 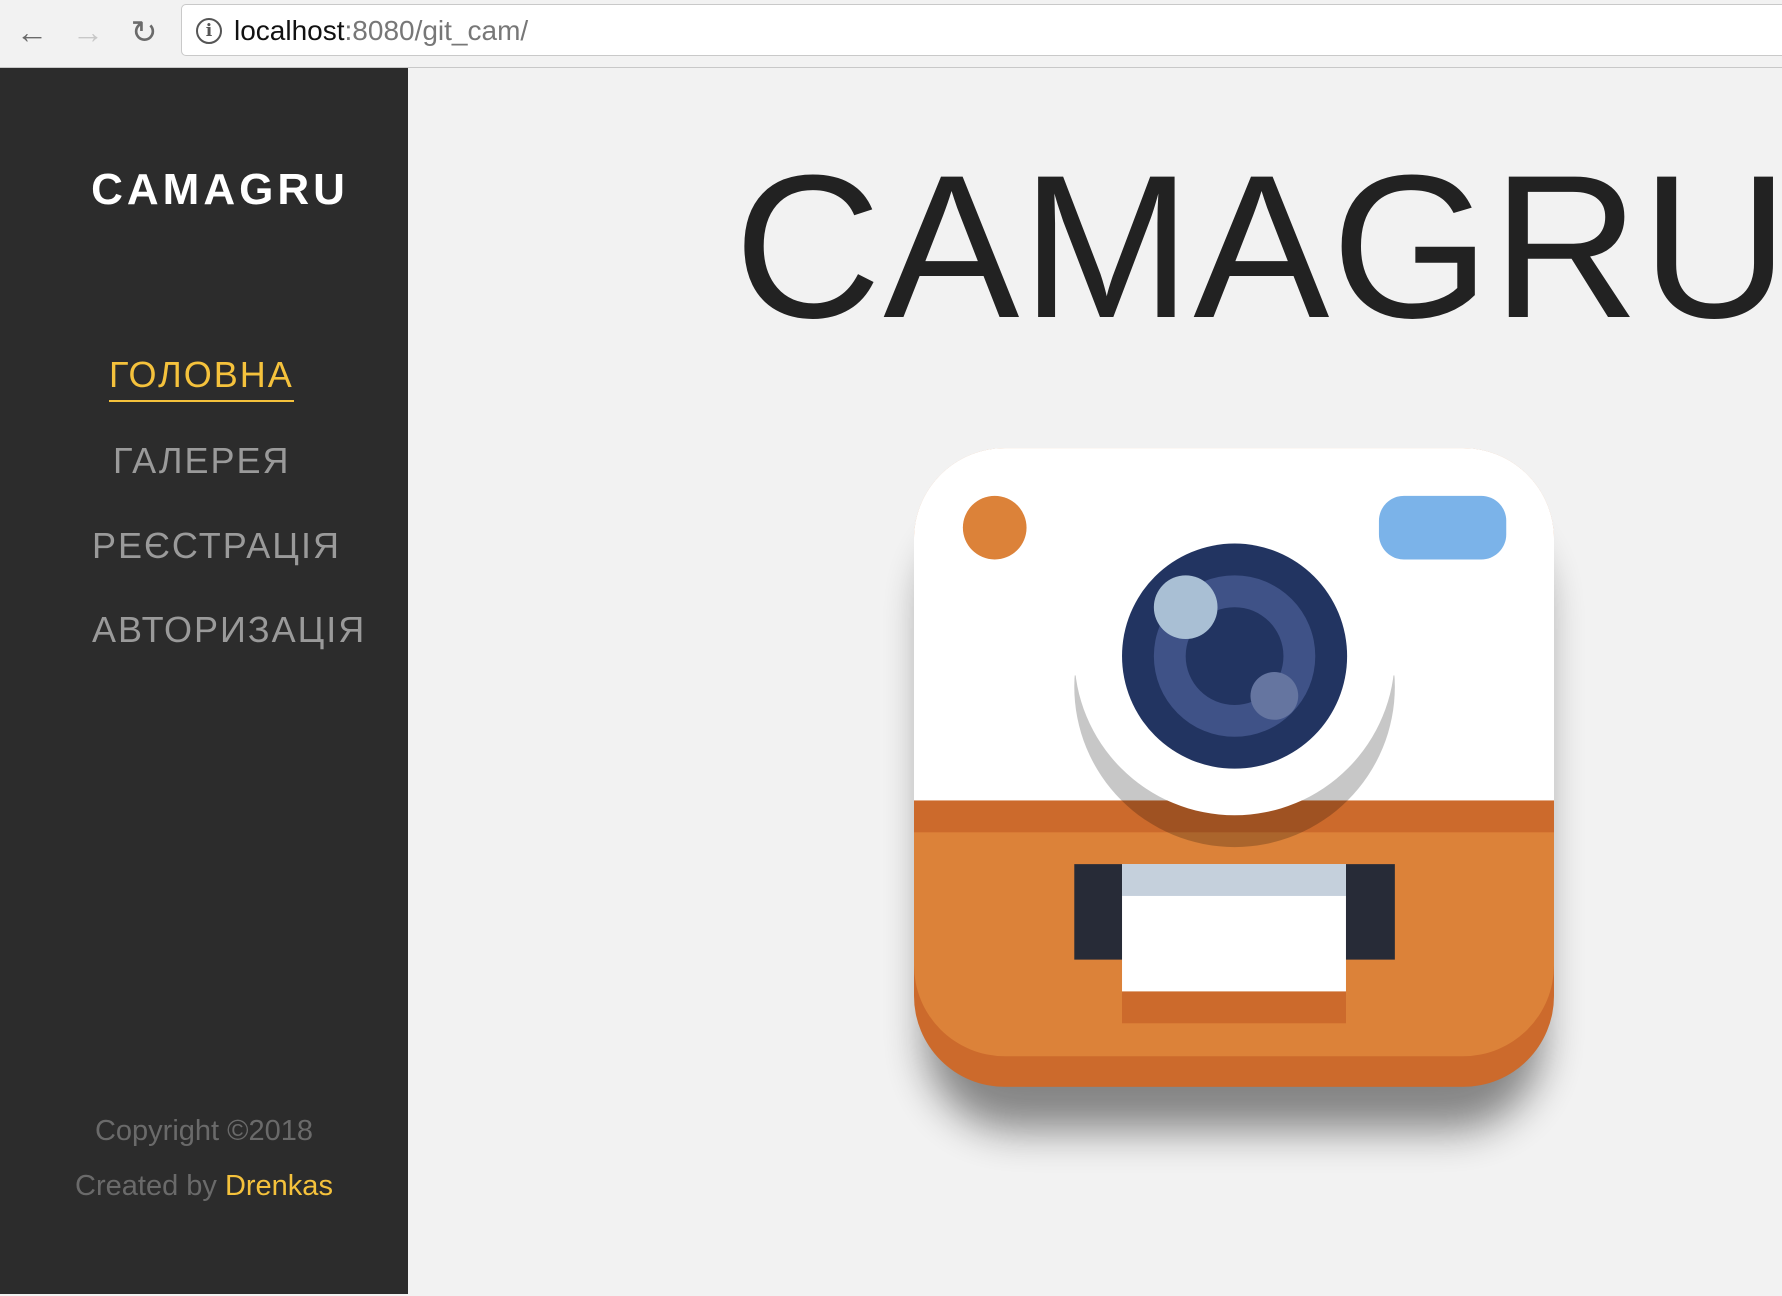 What do you see at coordinates (229, 630) in the screenshot?
I see `nav-item-login: АВТОРИЗАЦІЯ` at bounding box center [229, 630].